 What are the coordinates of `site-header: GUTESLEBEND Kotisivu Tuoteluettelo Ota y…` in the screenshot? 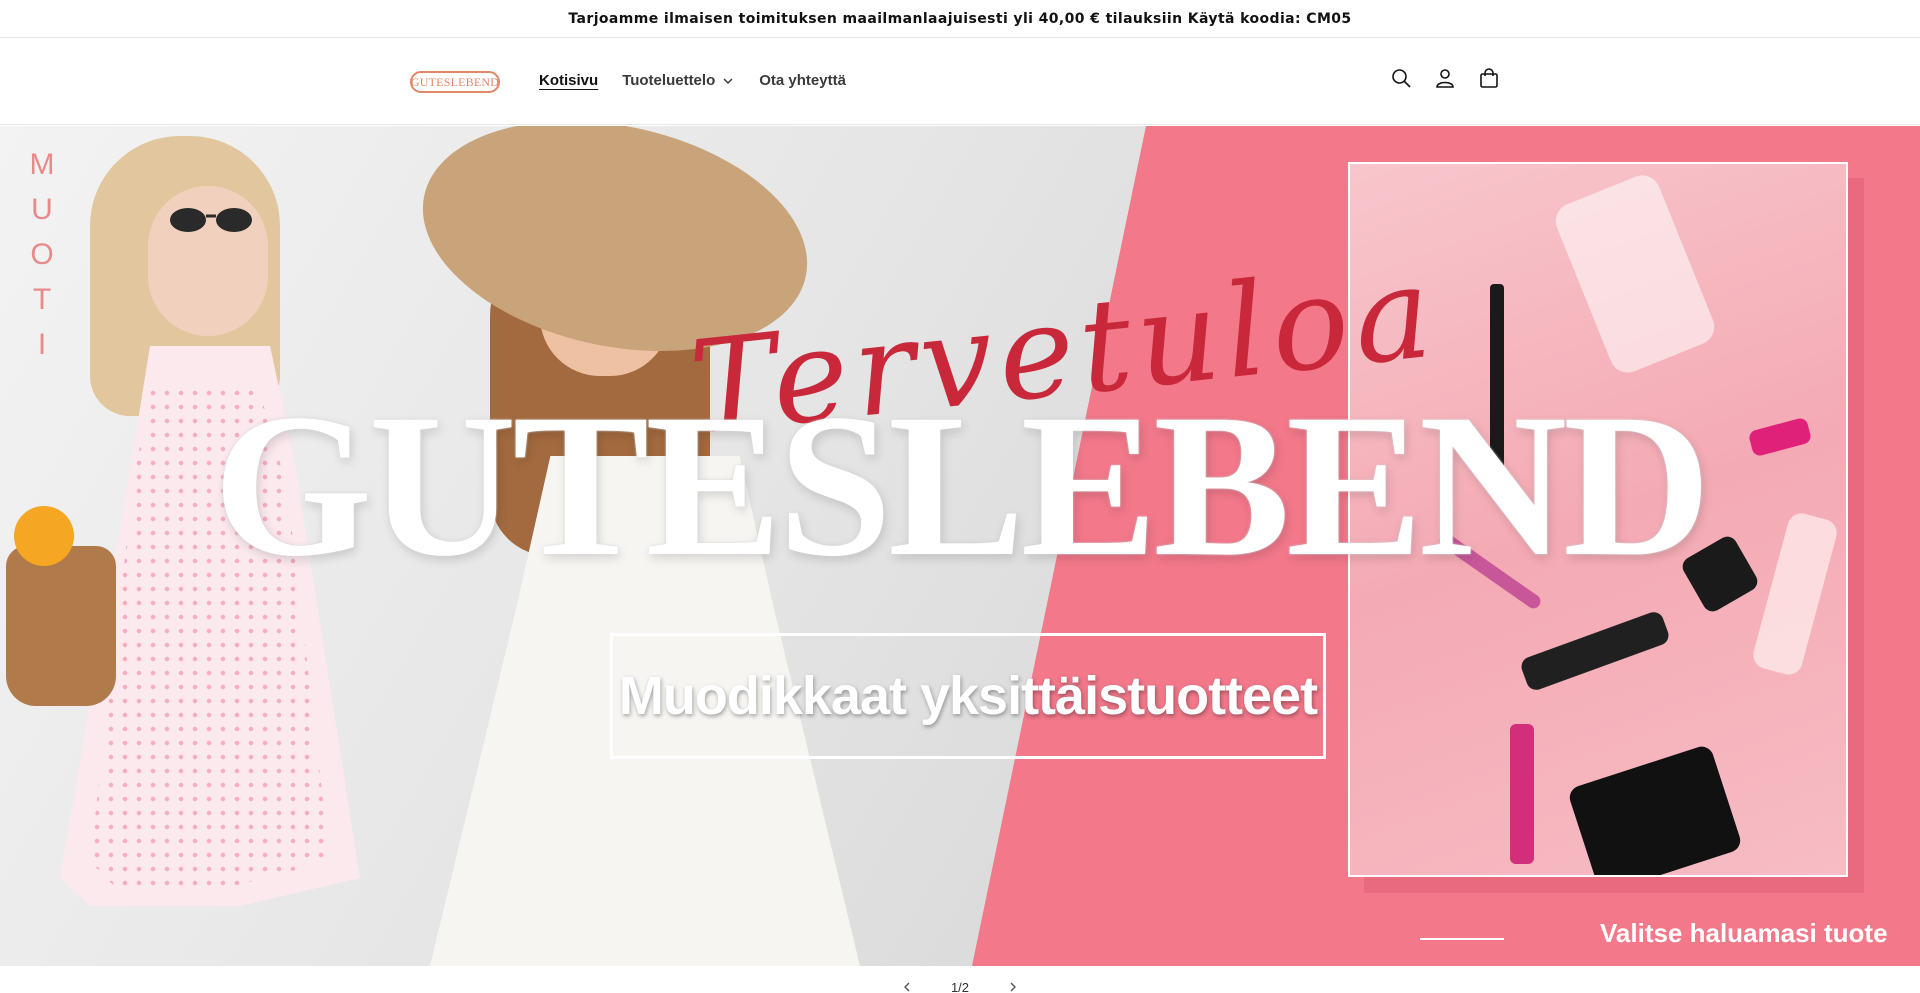 It's located at (960, 82).